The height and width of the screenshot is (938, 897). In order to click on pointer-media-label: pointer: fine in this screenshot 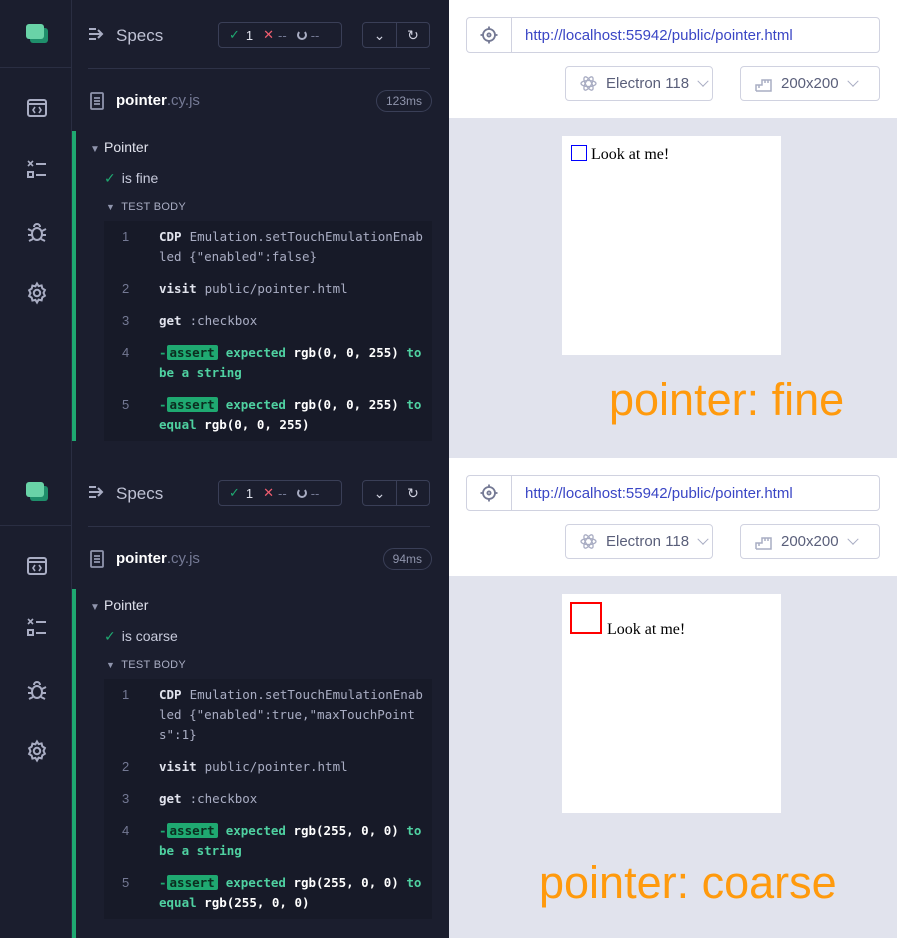, I will do `click(727, 399)`.